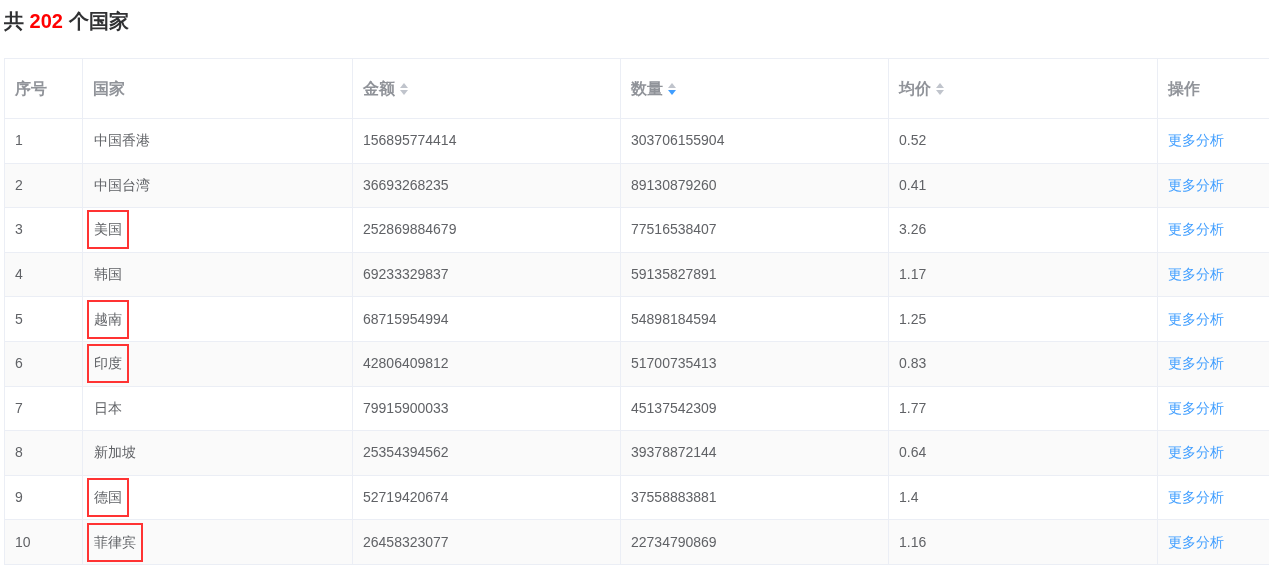 This screenshot has width=1269, height=569. I want to click on page-title: 共 202 个国家, so click(67, 21).